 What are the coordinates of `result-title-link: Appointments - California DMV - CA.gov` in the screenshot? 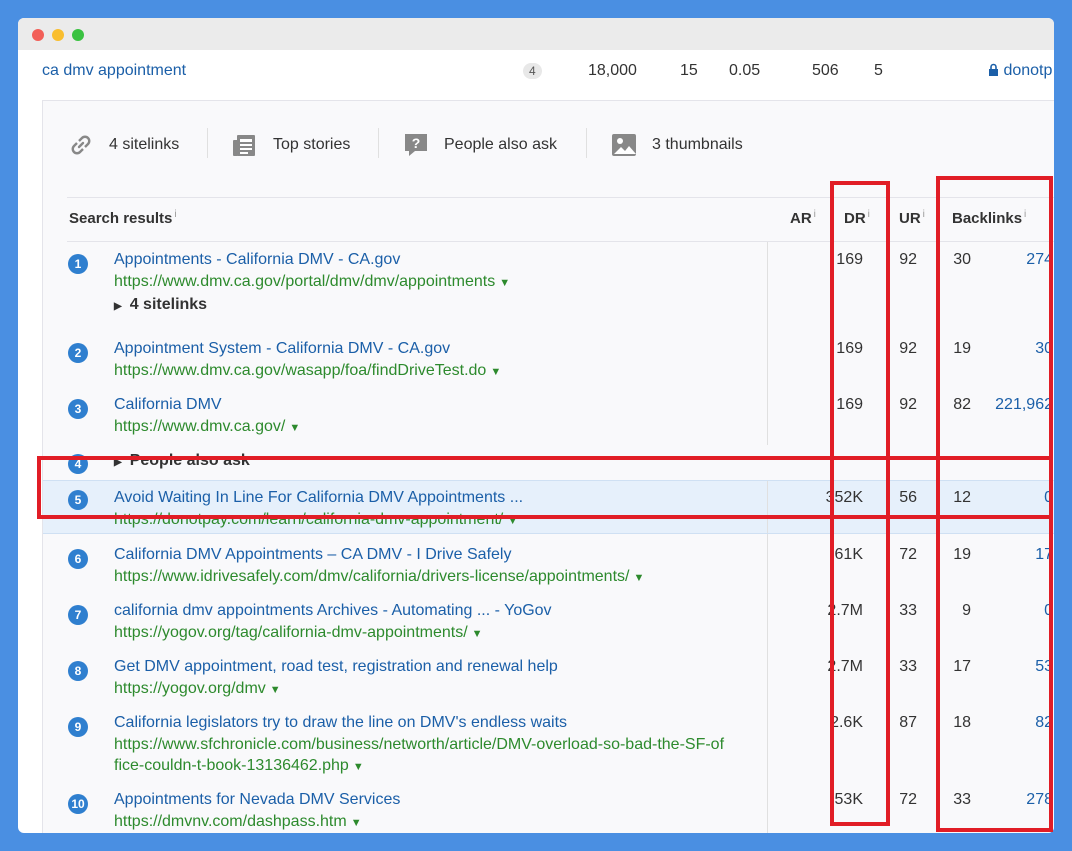 It's located at (257, 260).